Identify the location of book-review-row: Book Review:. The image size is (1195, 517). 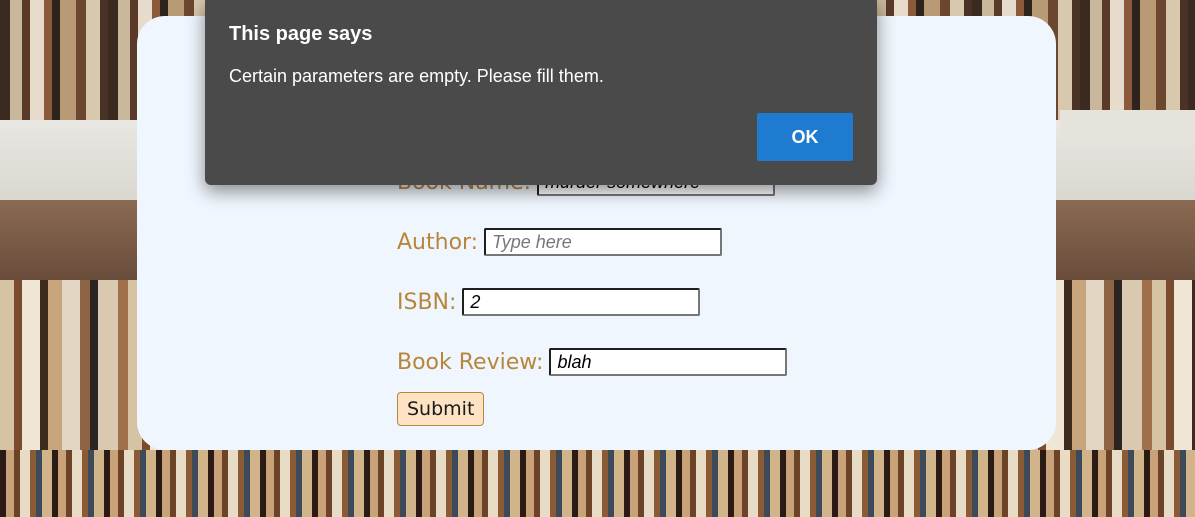
(592, 362).